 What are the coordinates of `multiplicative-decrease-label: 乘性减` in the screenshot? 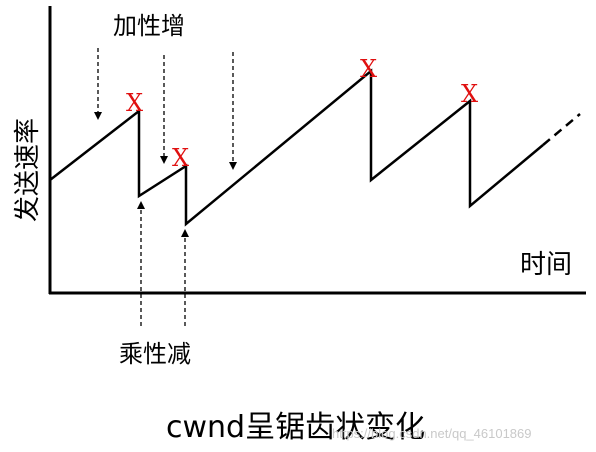 It's located at (155, 354).